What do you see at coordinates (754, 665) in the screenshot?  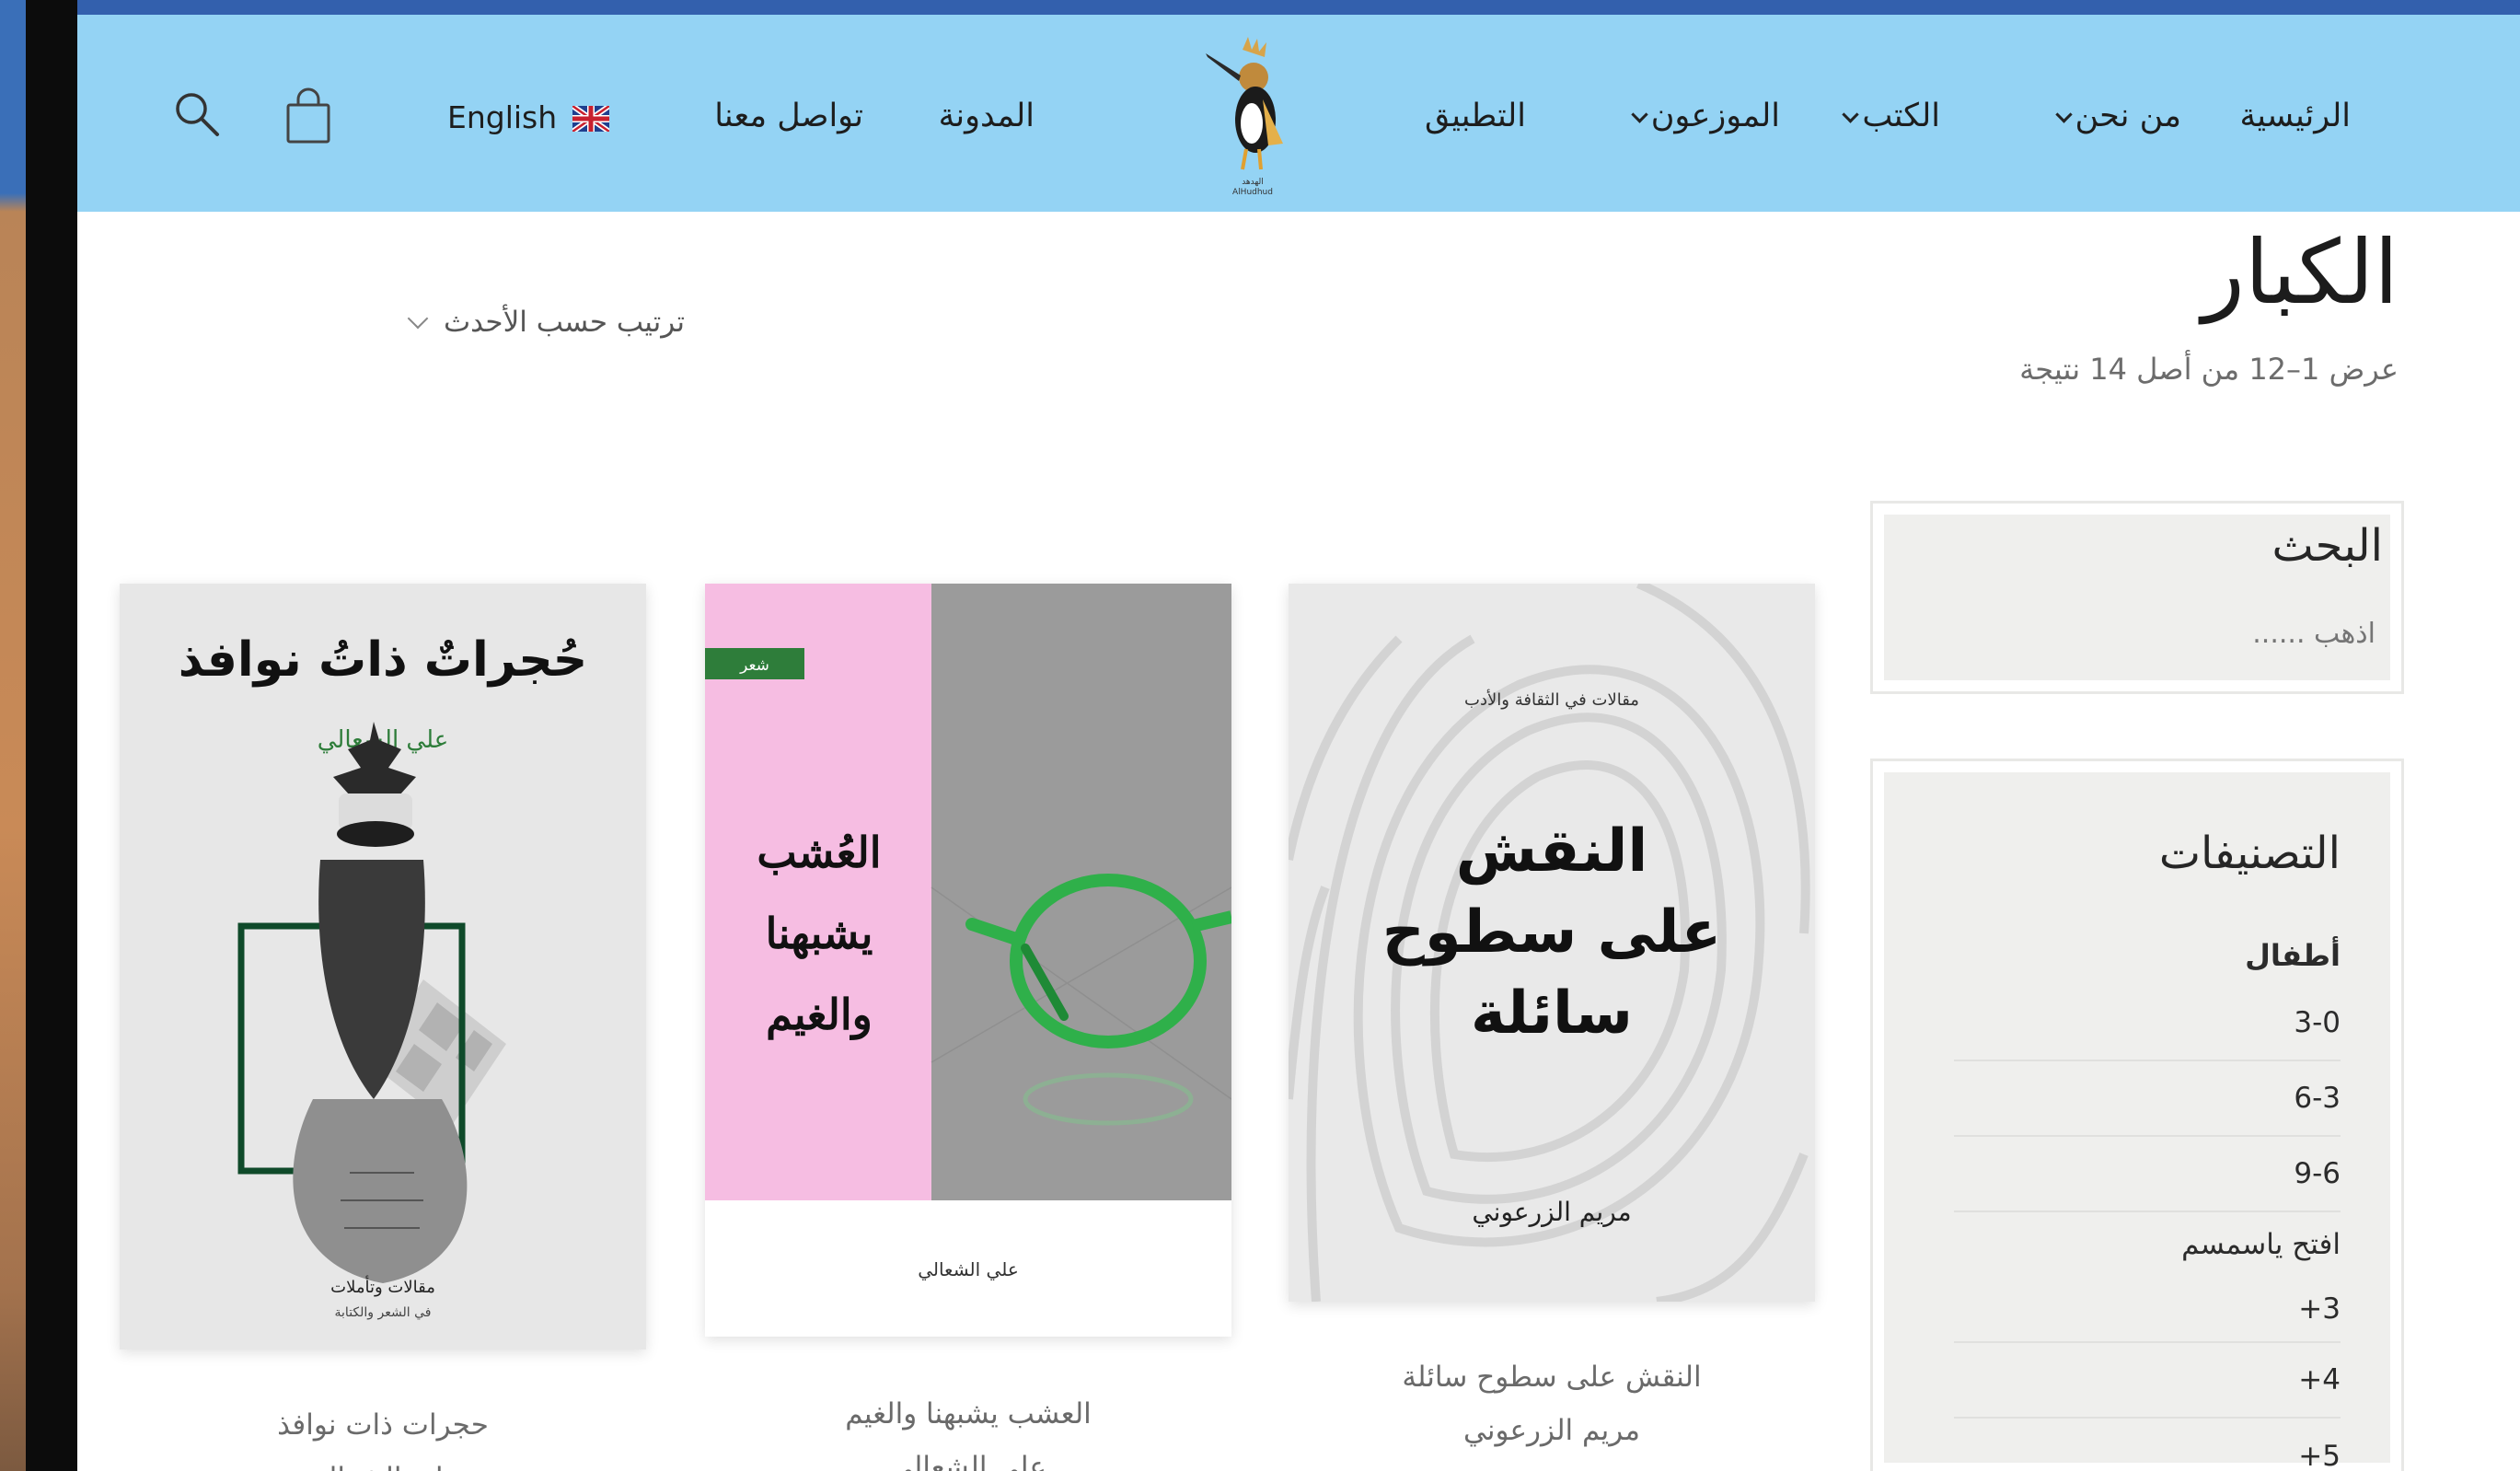 I see `genre-badge: شعر` at bounding box center [754, 665].